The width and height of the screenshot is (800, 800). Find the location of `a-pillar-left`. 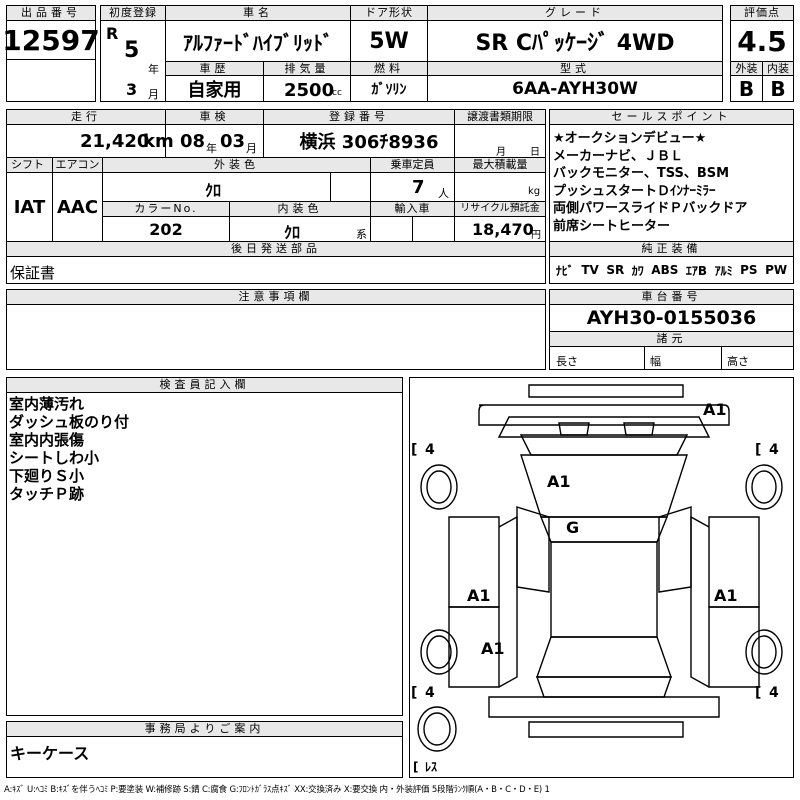

a-pillar-left is located at coordinates (533, 549).